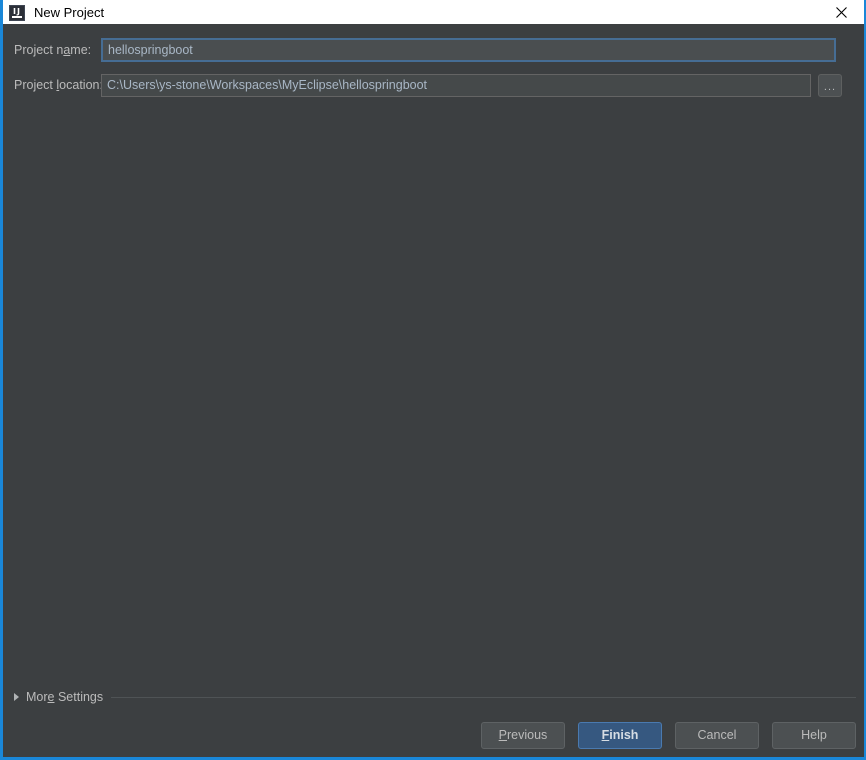 This screenshot has width=866, height=760. I want to click on close-button, so click(841, 12).